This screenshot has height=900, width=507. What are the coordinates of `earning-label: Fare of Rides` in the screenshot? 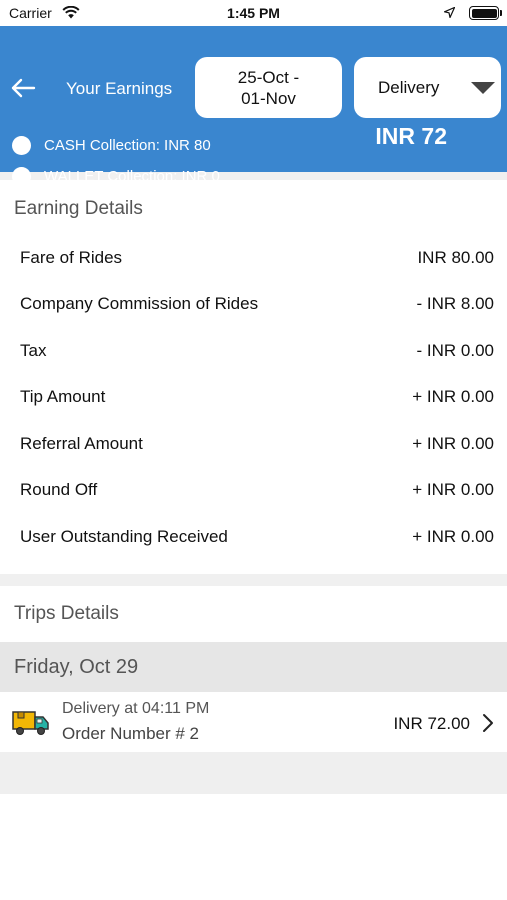 It's located at (71, 257).